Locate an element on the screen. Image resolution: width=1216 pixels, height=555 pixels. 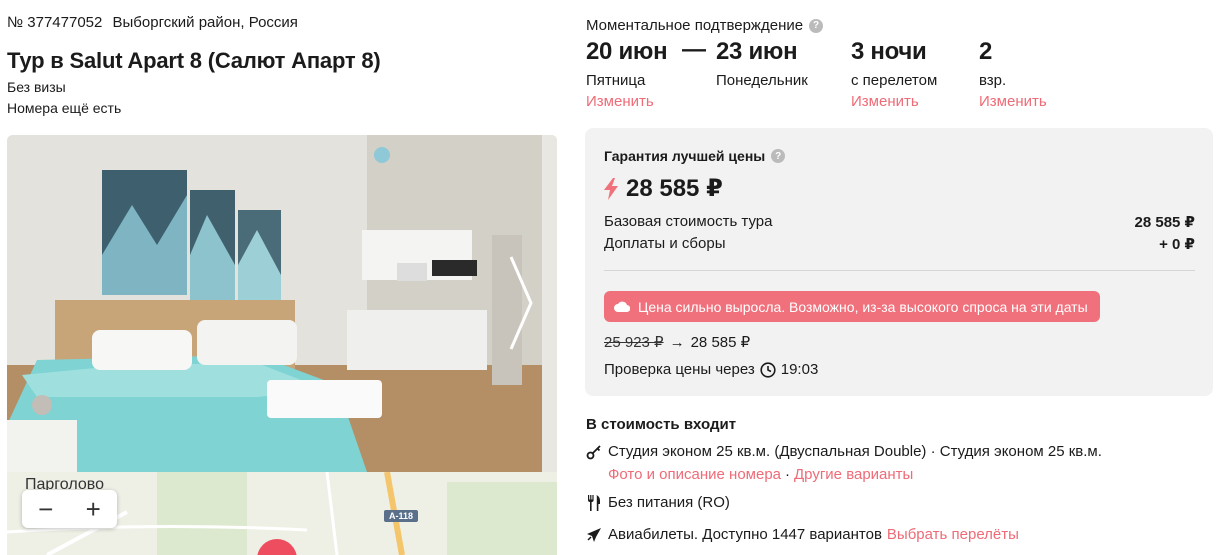
guests-type: взр. is located at coordinates (993, 80).